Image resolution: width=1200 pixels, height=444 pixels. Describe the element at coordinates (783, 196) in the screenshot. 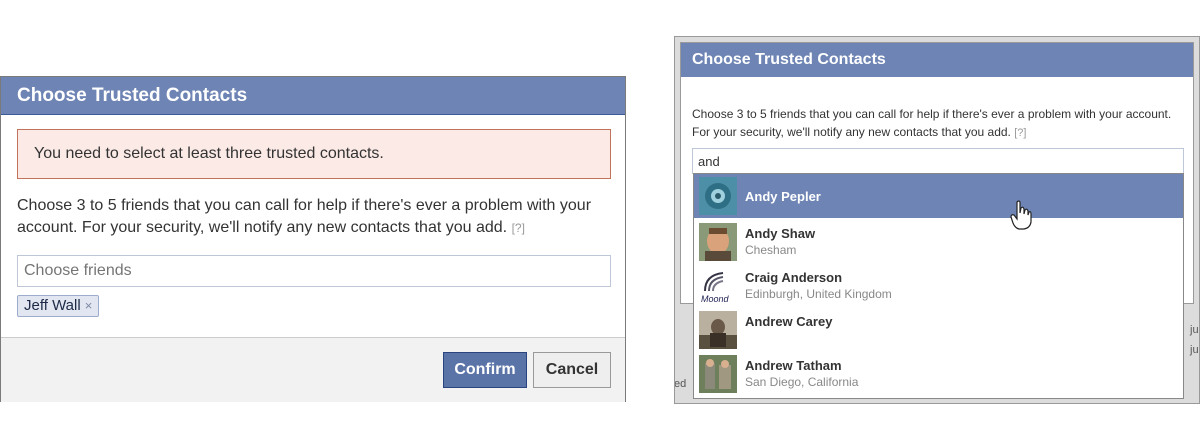

I see `suggestion-name: Andy Pepler` at that location.